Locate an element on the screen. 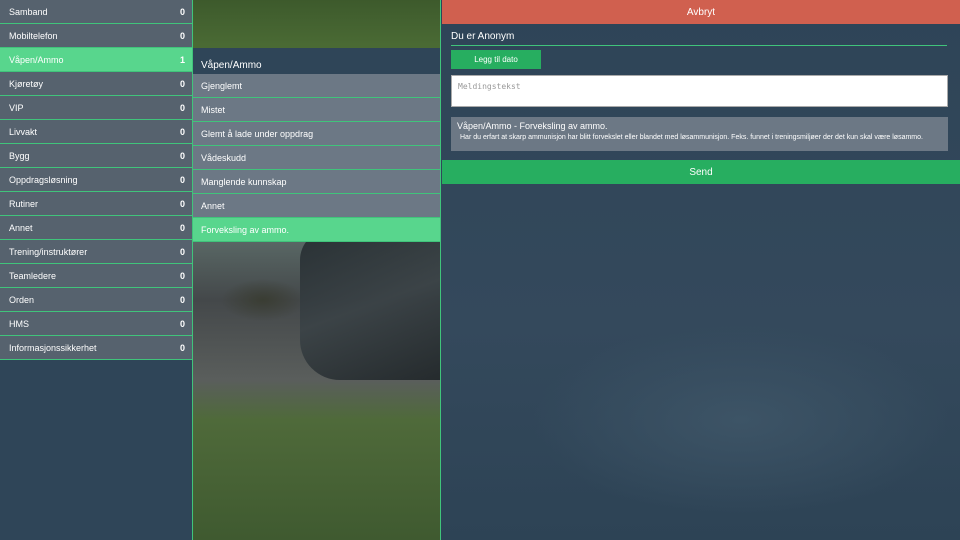  category-label: Rutiner is located at coordinates (24, 203).